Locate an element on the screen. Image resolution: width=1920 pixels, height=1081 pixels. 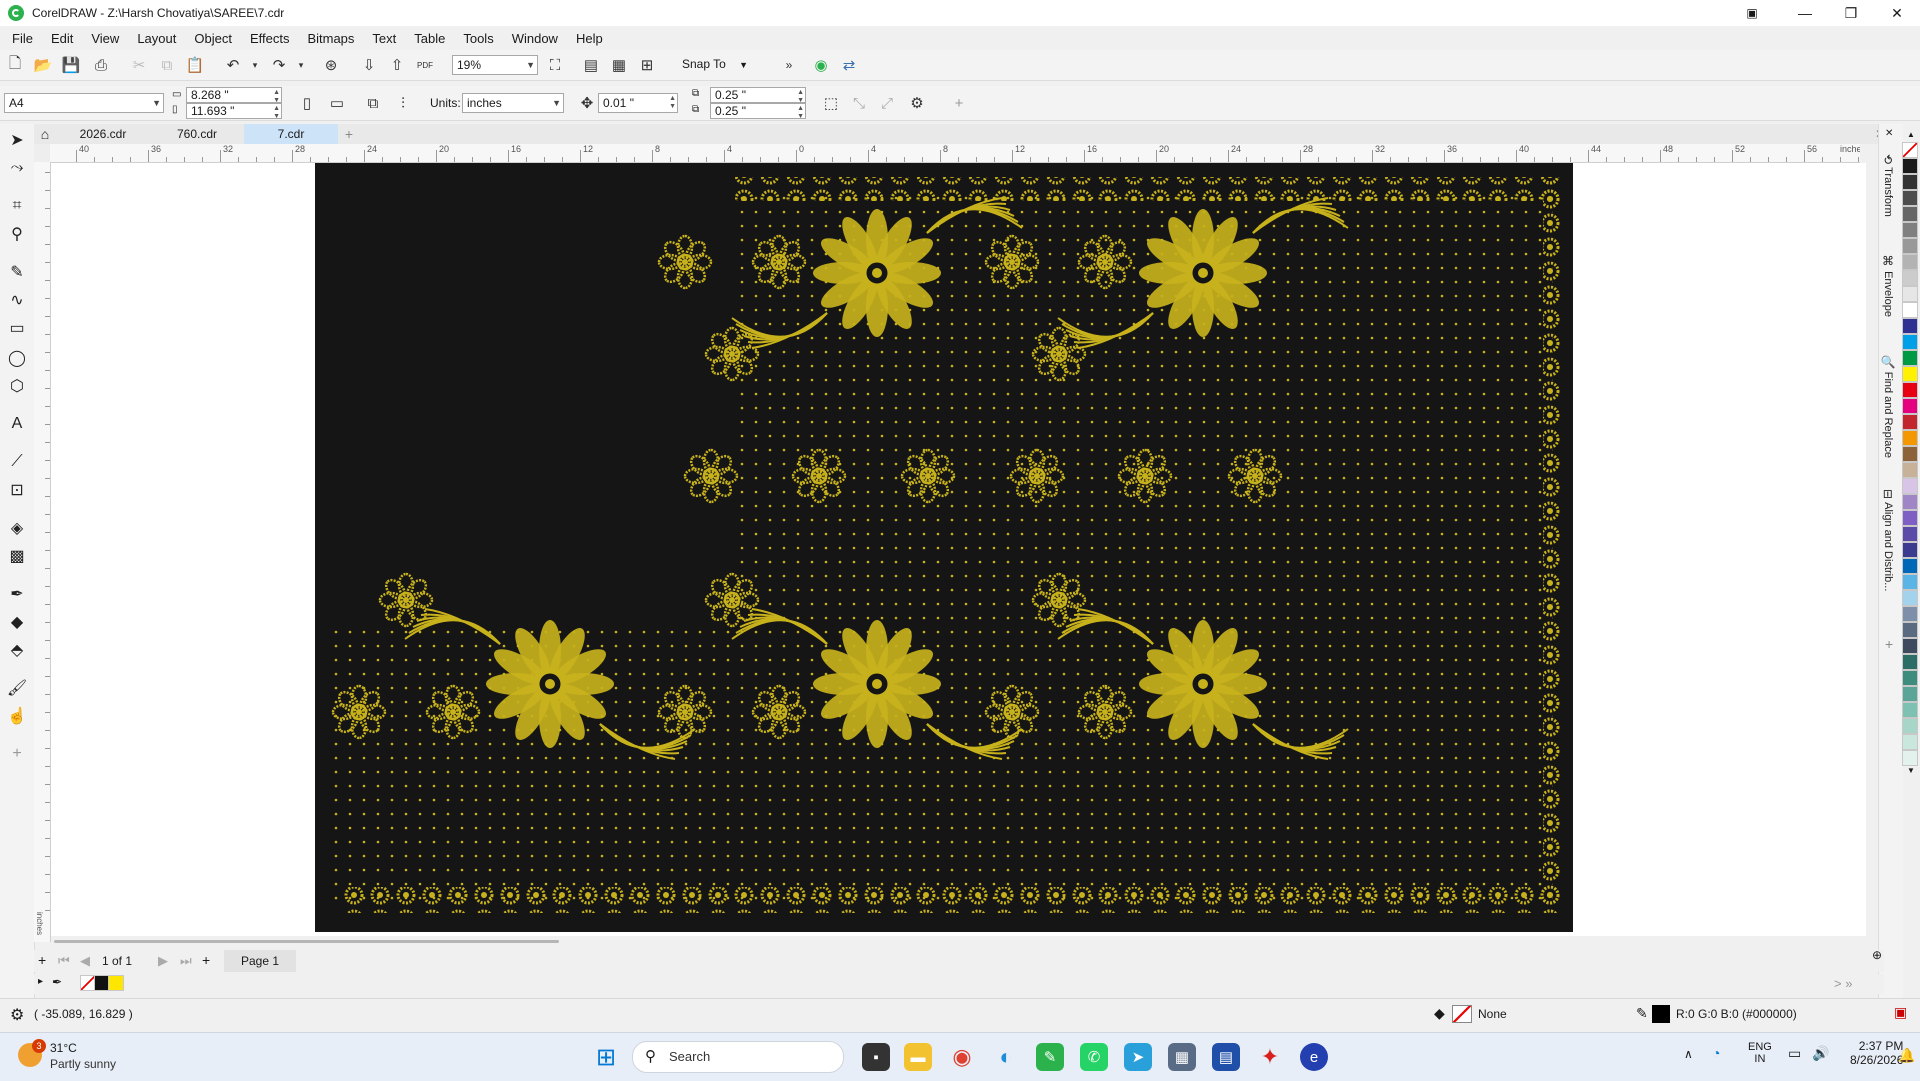
ruler-origin is located at coordinates (42, 153).